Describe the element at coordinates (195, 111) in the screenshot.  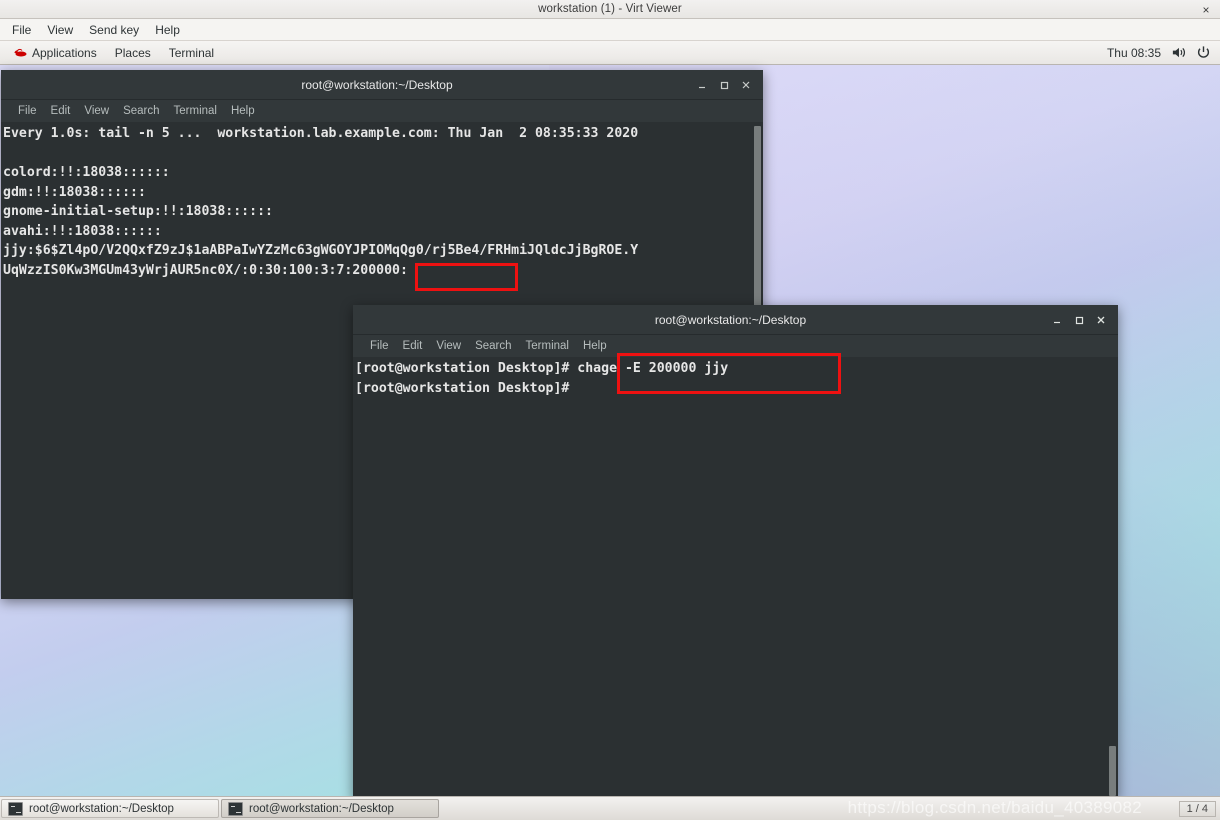
I see `terminal-1-menu-terminal: Terminal` at that location.